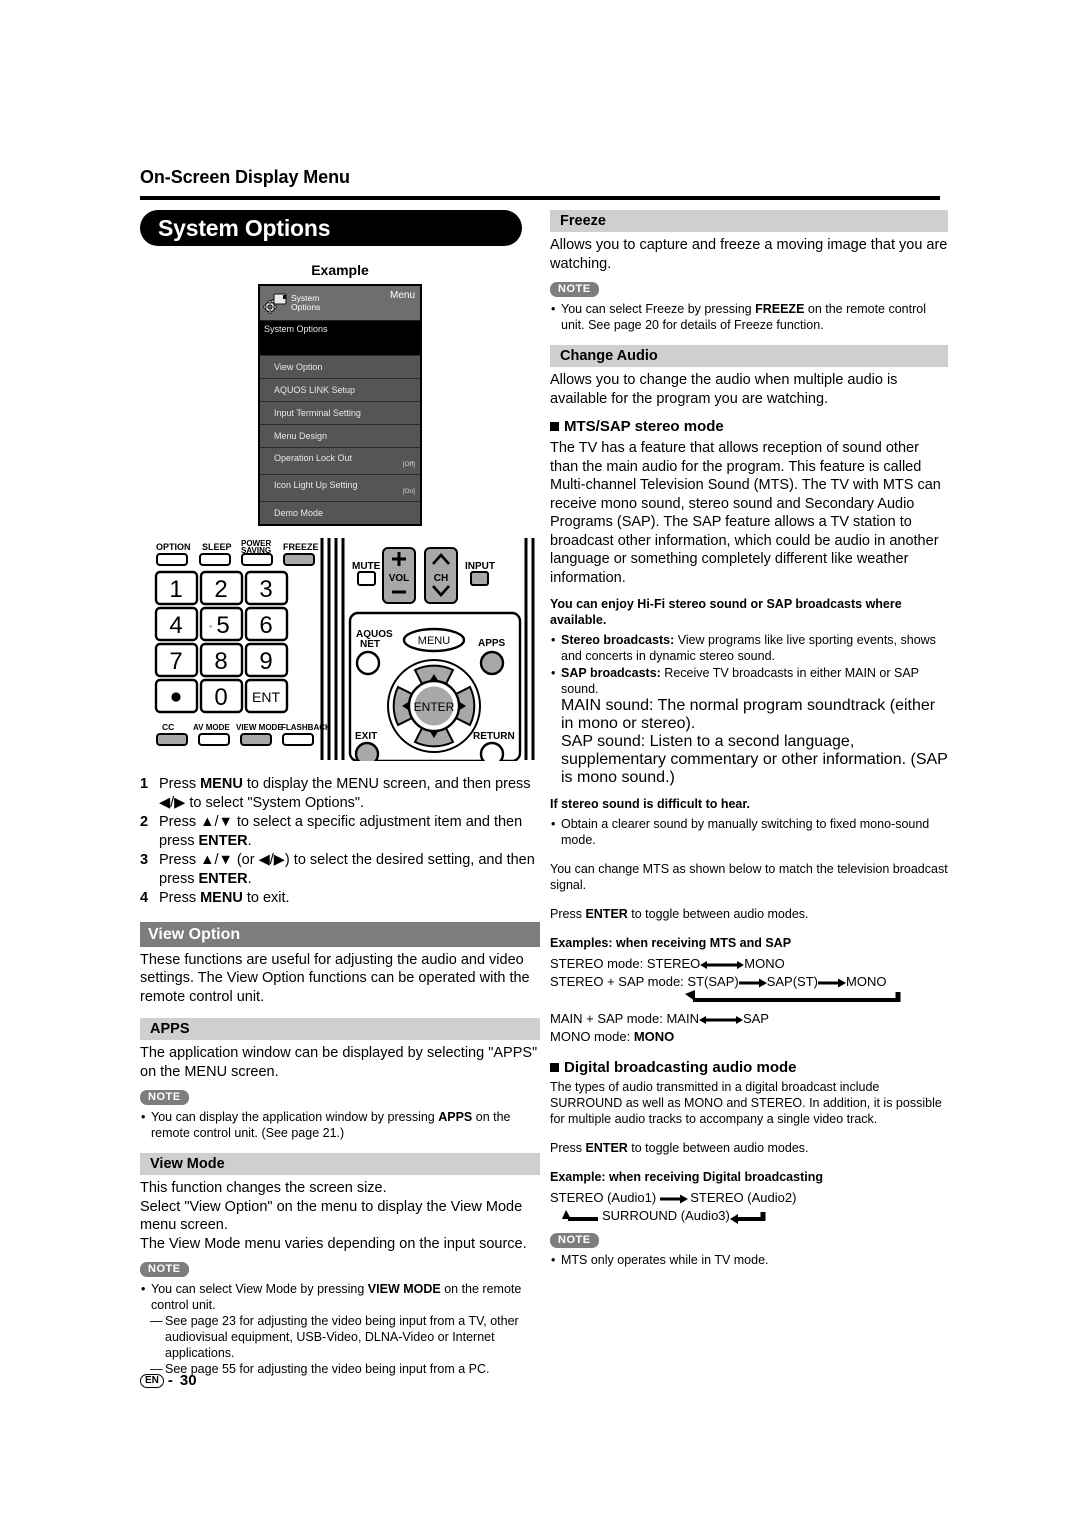 This screenshot has width=1080, height=1527. I want to click on svg-text: VIEW MODE, so click(259, 727).